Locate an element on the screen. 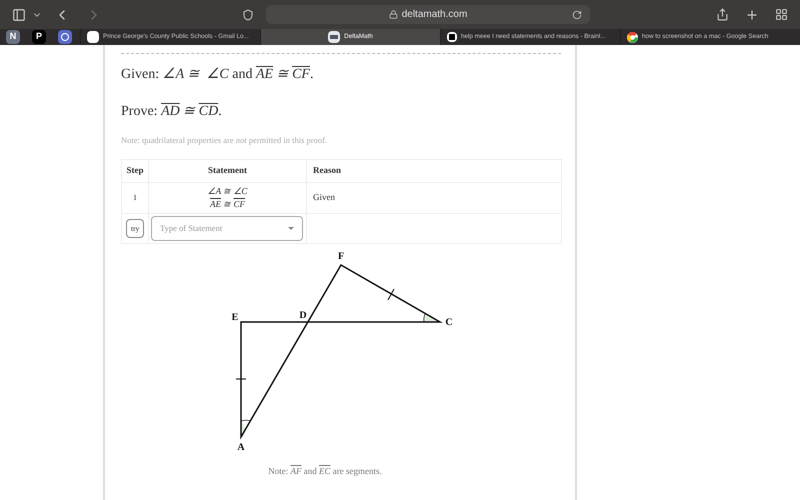 The image size is (800, 500). point-label: F is located at coordinates (341, 256).